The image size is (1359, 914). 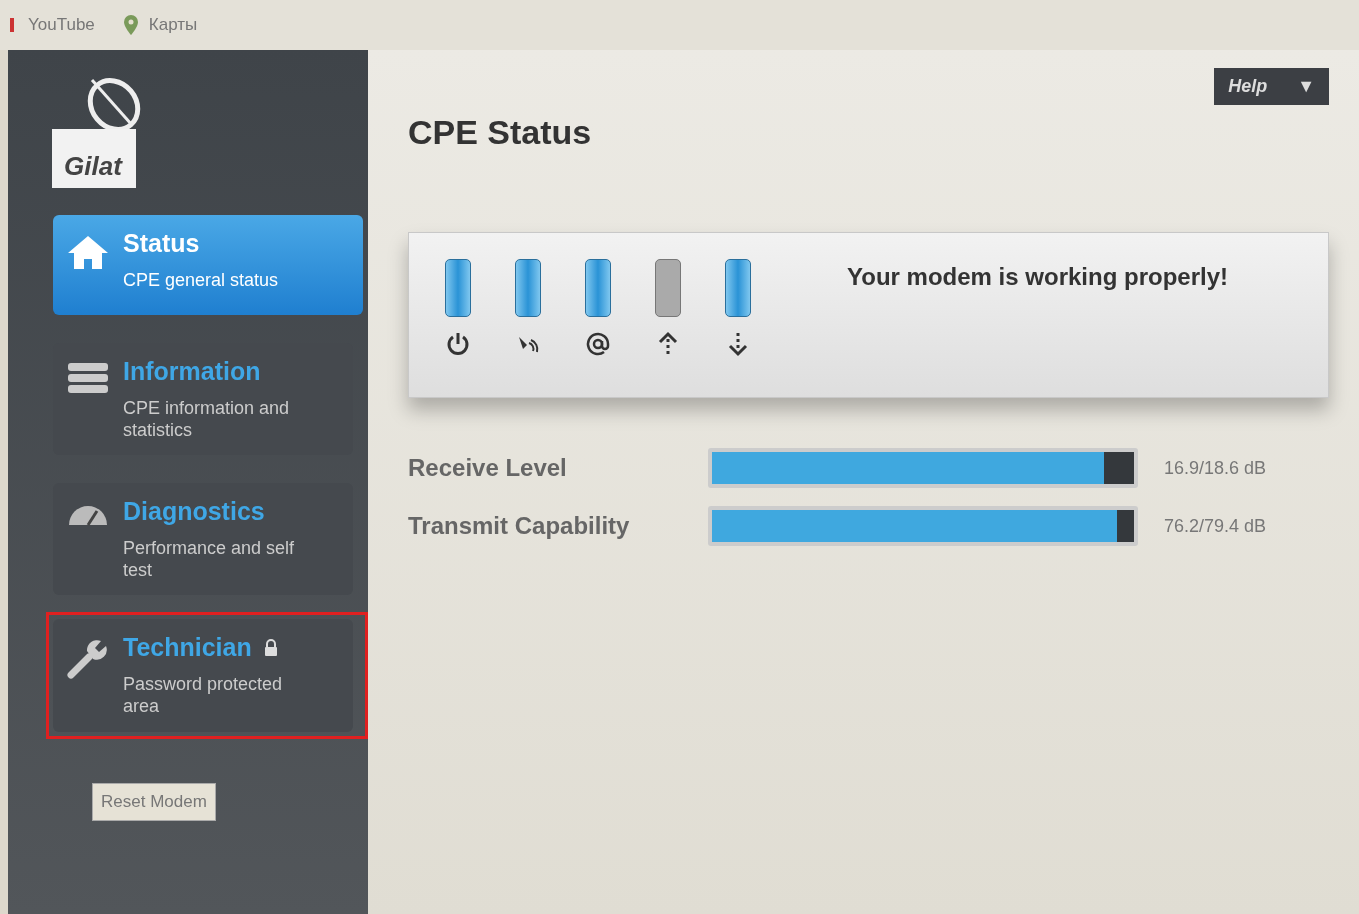 I want to click on meter-label: Receive Level, so click(x=488, y=468).